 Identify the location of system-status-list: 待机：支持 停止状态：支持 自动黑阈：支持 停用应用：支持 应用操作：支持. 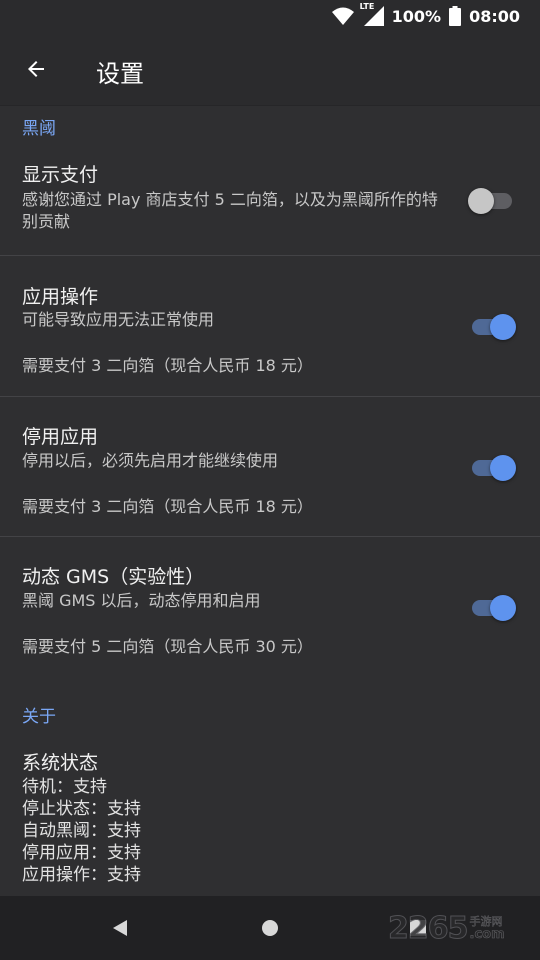
(81, 831).